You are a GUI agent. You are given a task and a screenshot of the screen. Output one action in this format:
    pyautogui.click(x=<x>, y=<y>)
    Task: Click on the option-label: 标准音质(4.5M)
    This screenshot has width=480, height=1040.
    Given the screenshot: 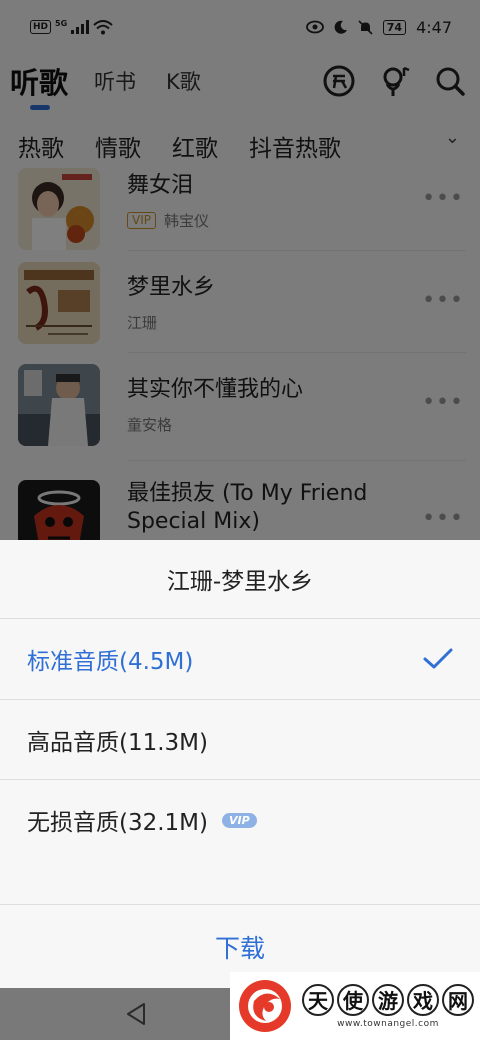 What is the action you would take?
    pyautogui.click(x=110, y=662)
    